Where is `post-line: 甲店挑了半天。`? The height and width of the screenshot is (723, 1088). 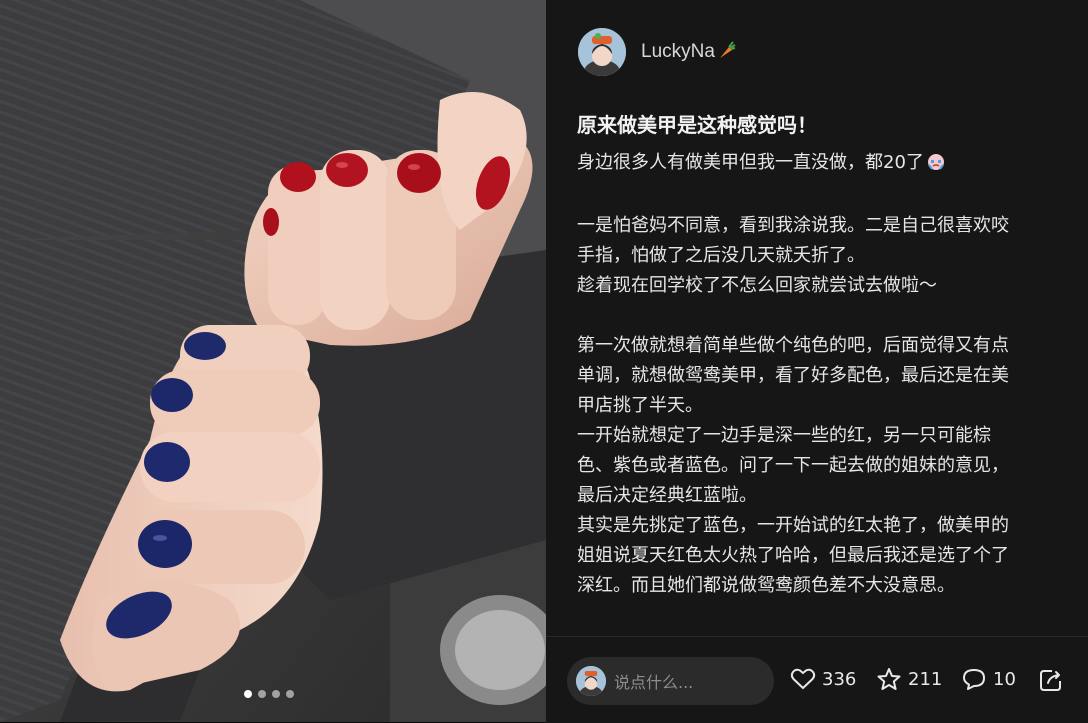 post-line: 甲店挑了半天。 is located at coordinates (640, 405).